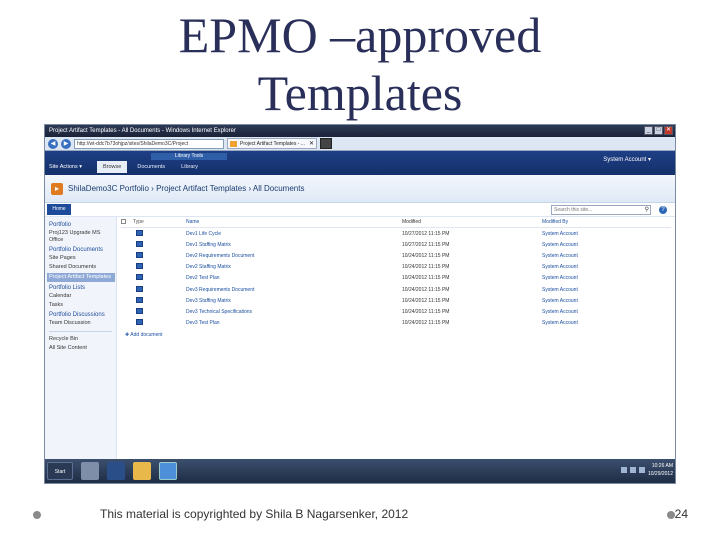  Describe the element at coordinates (294, 323) in the screenshot. I see `document-name-link: Dev3 Test Plan` at that location.